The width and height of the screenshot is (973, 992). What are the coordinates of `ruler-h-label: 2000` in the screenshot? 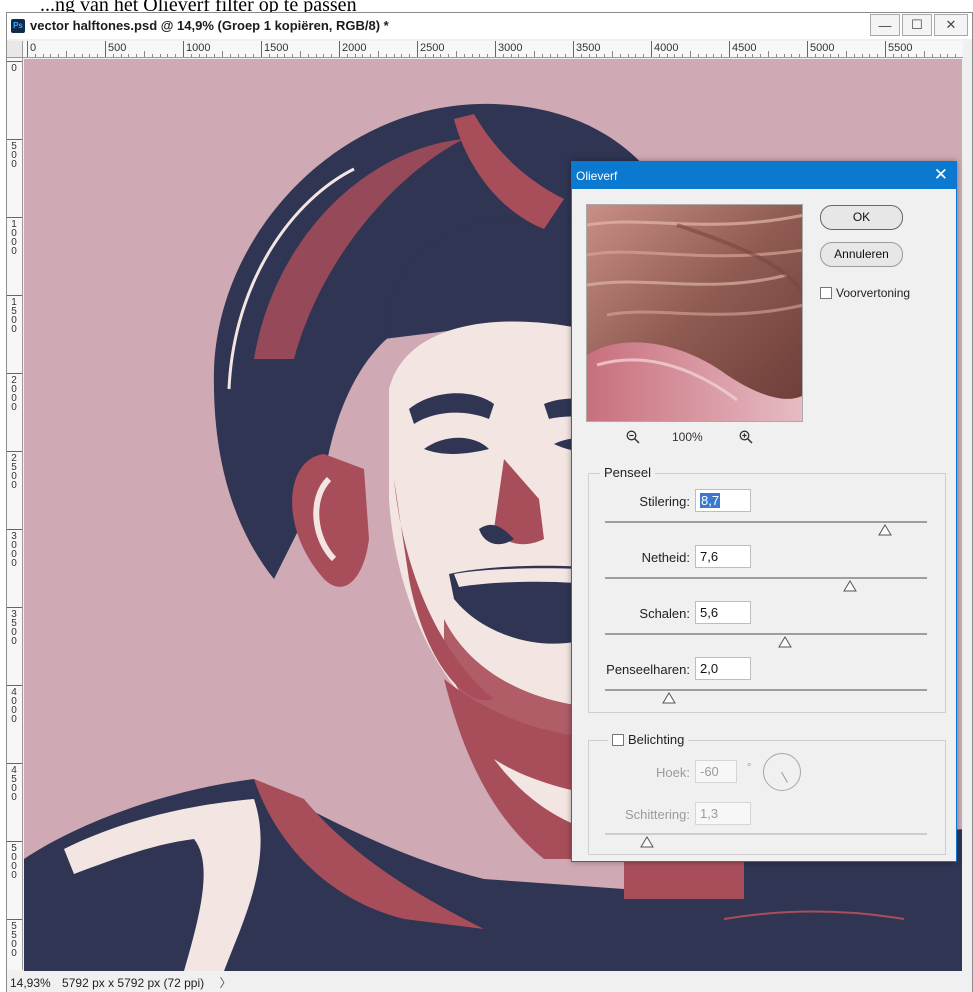 It's located at (354, 48).